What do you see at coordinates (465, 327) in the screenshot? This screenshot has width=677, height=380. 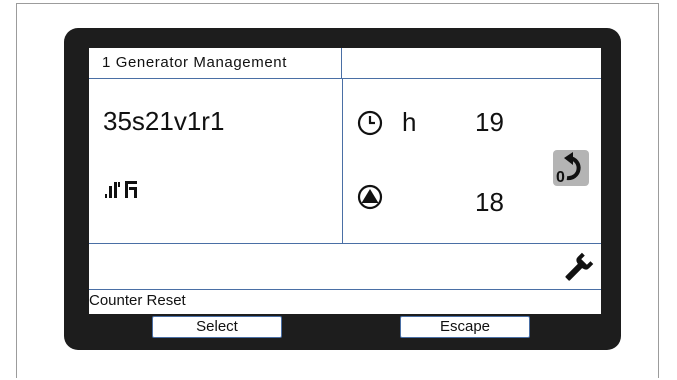 I see `escape-button: Escape` at bounding box center [465, 327].